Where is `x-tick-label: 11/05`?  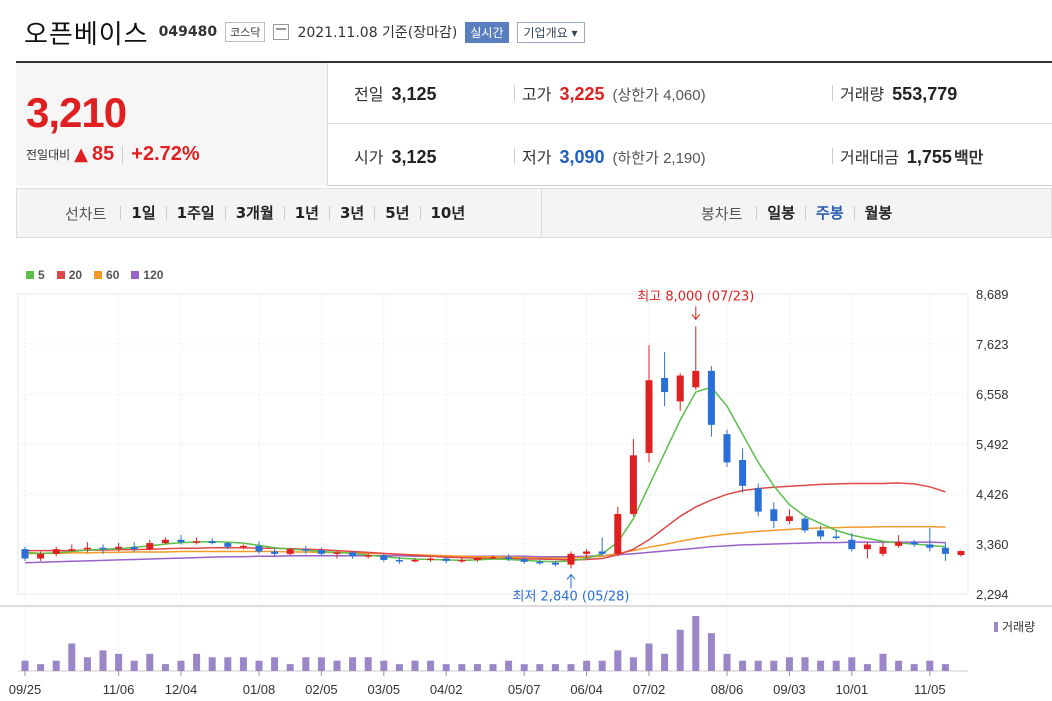 x-tick-label: 11/05 is located at coordinates (930, 689).